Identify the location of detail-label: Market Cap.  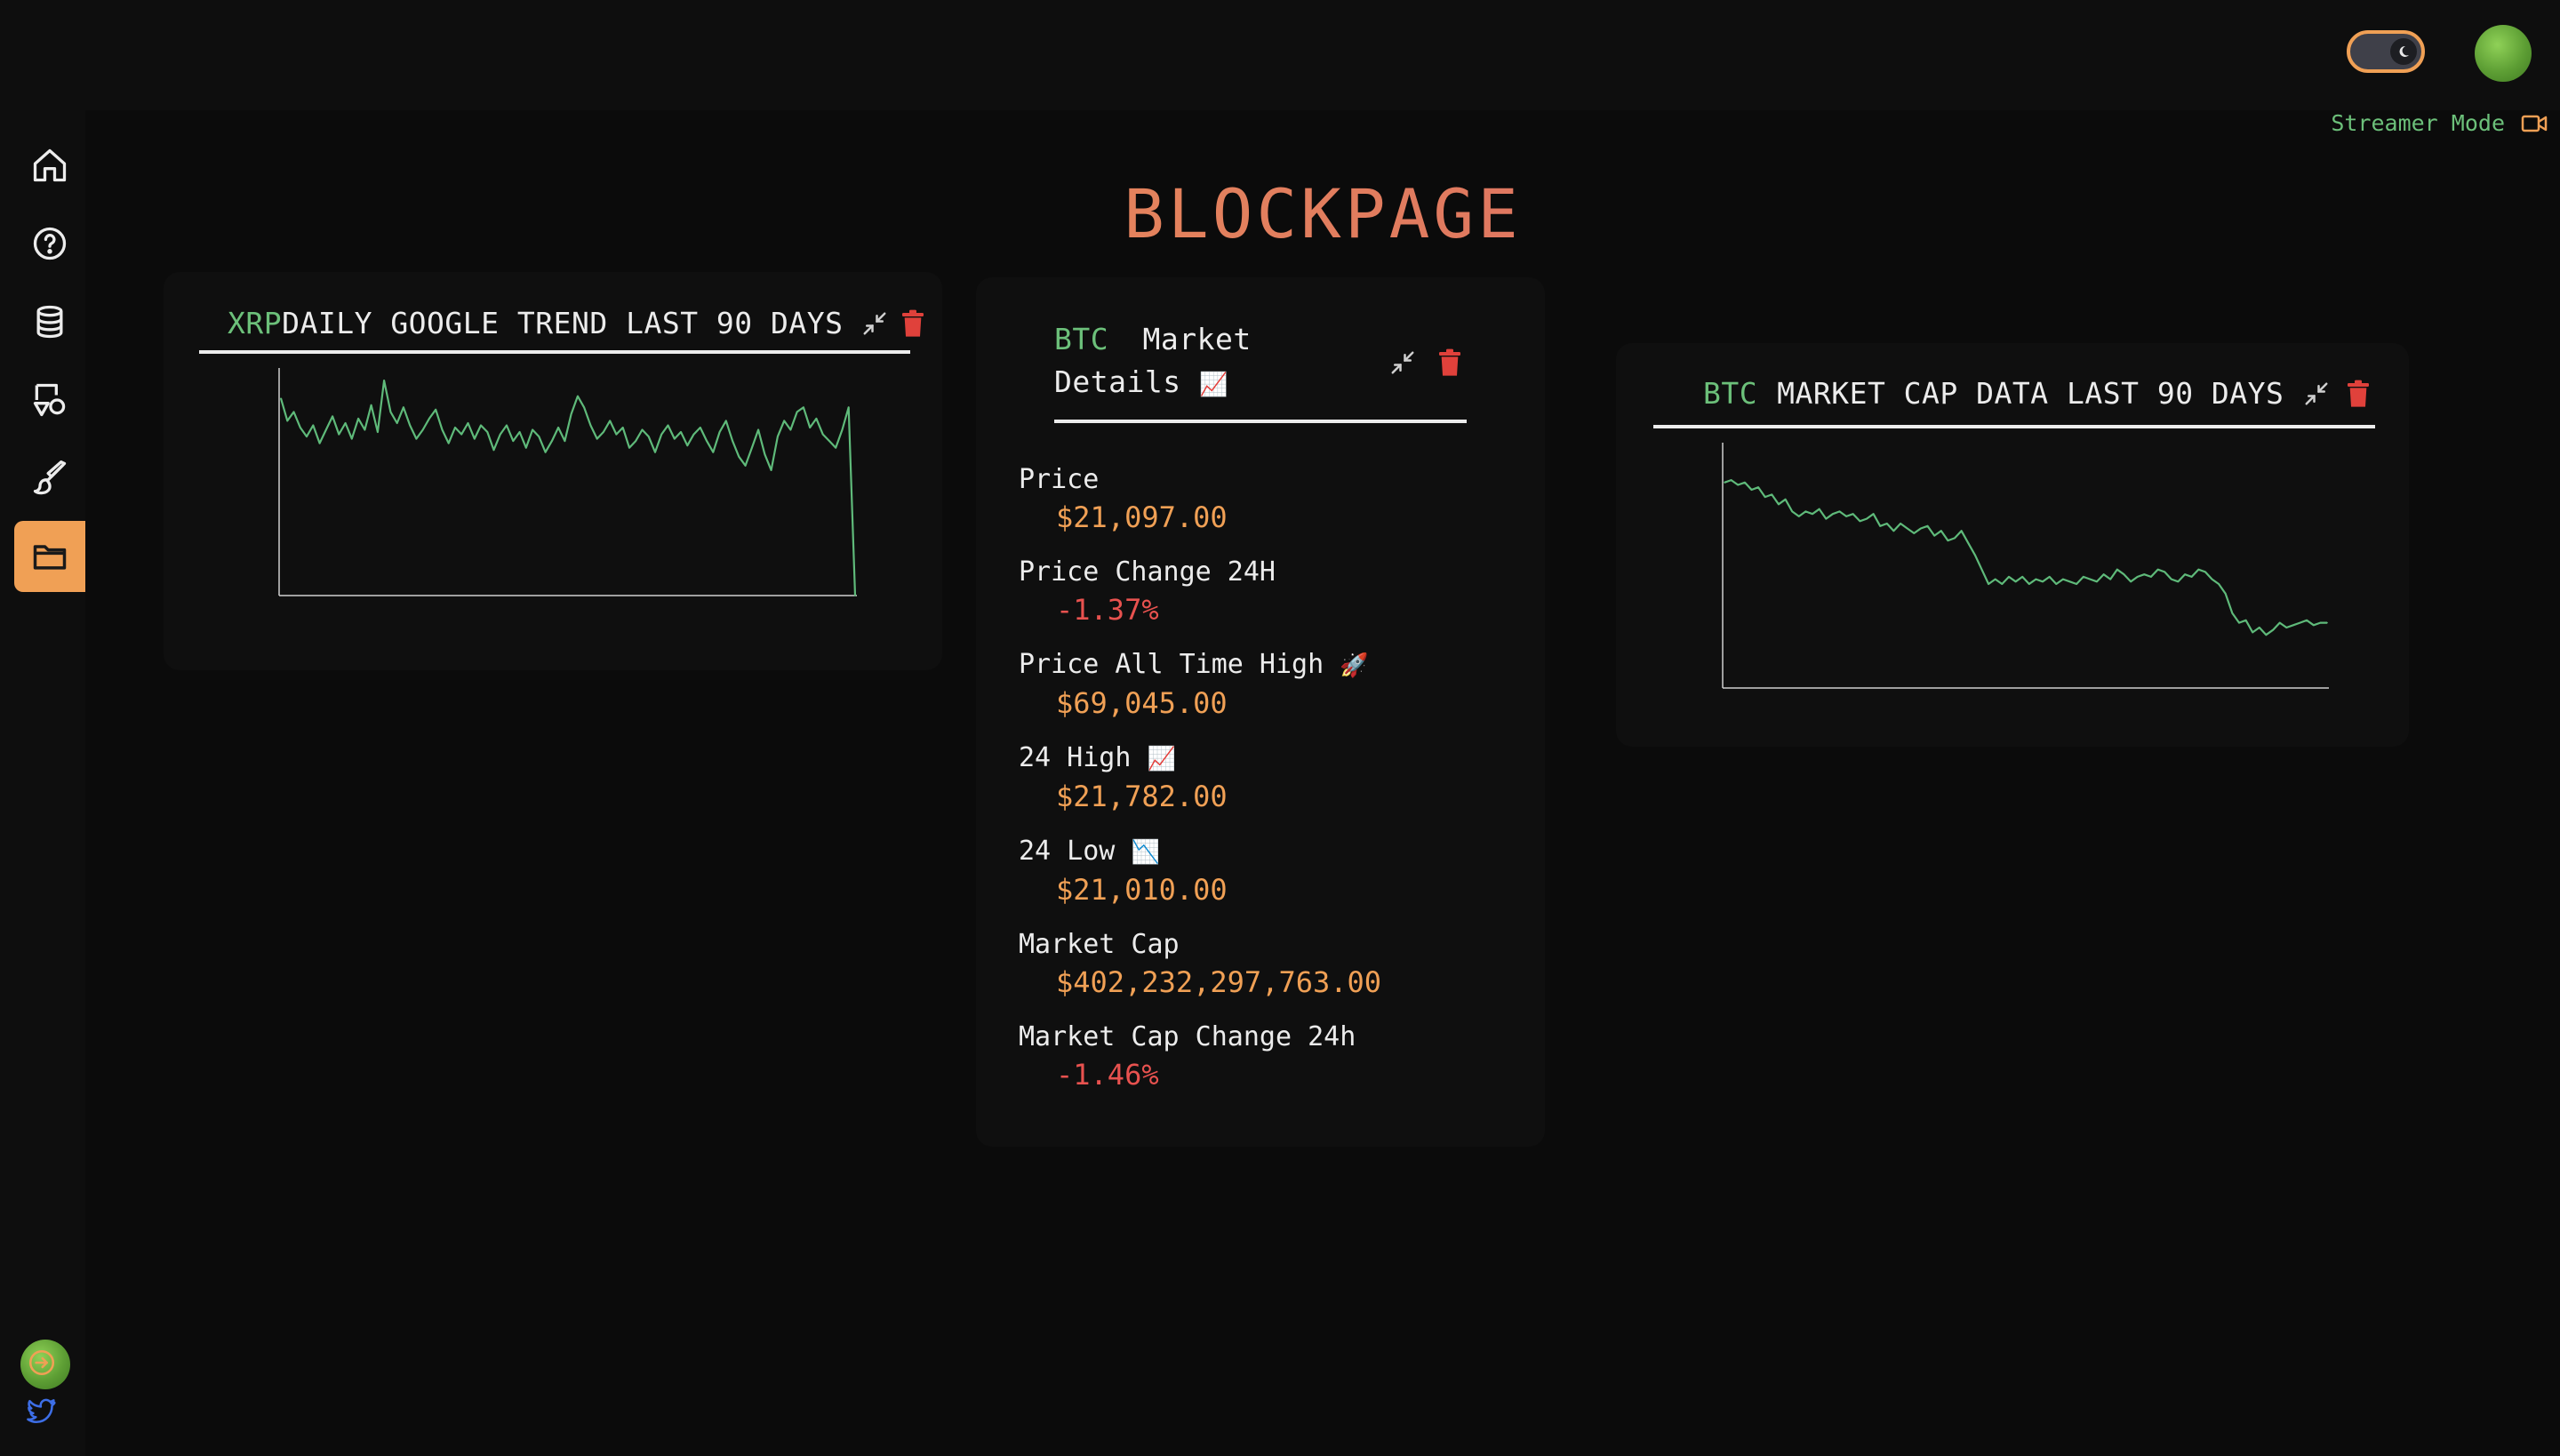
(1267, 945).